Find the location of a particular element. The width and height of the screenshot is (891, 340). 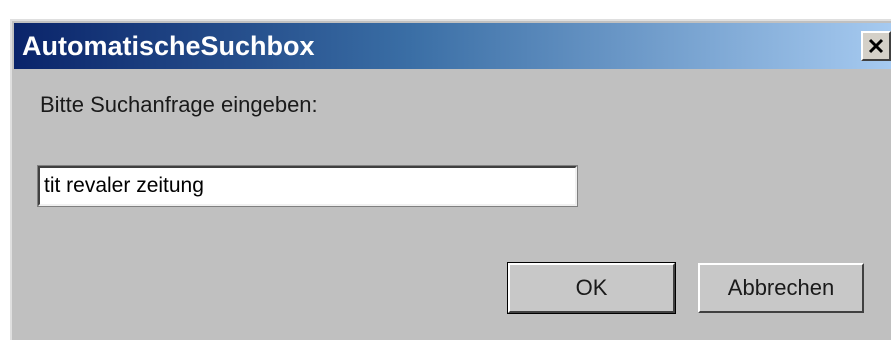

prompt-label: Bitte Suchanfrage eingeben: is located at coordinates (179, 104).